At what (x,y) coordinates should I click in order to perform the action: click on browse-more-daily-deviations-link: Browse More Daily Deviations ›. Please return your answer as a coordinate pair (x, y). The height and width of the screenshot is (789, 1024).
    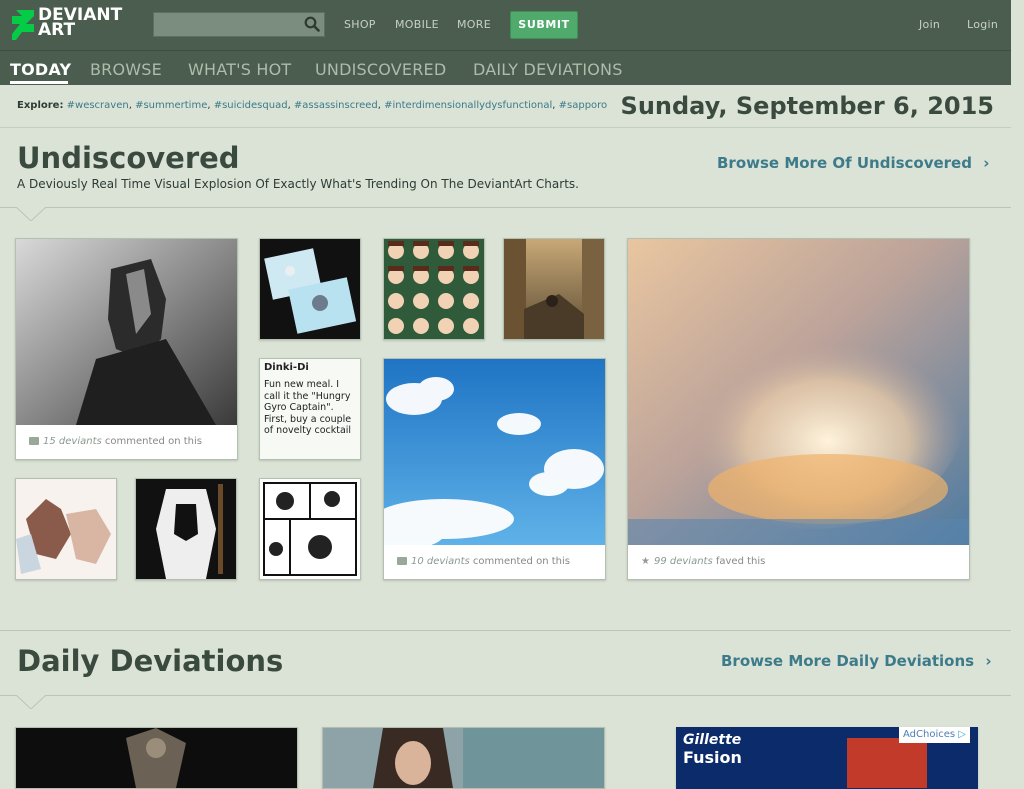
    Looking at the image, I should click on (856, 661).